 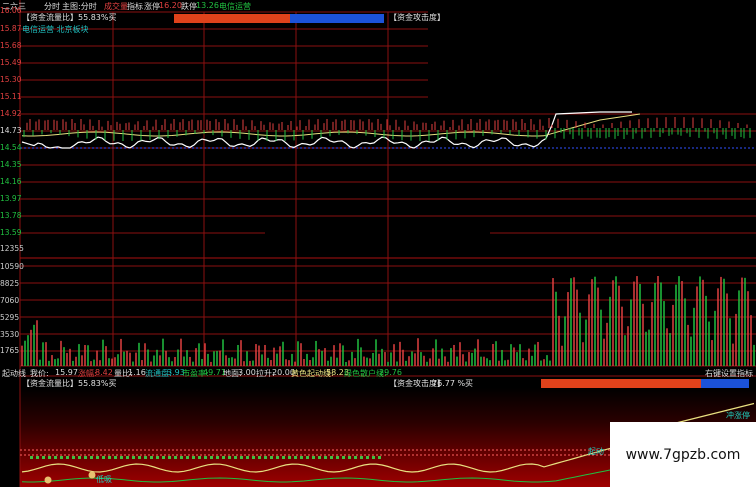 What do you see at coordinates (417, 17) in the screenshot?
I see `attack-label-top: 【资金攻击度】` at bounding box center [417, 17].